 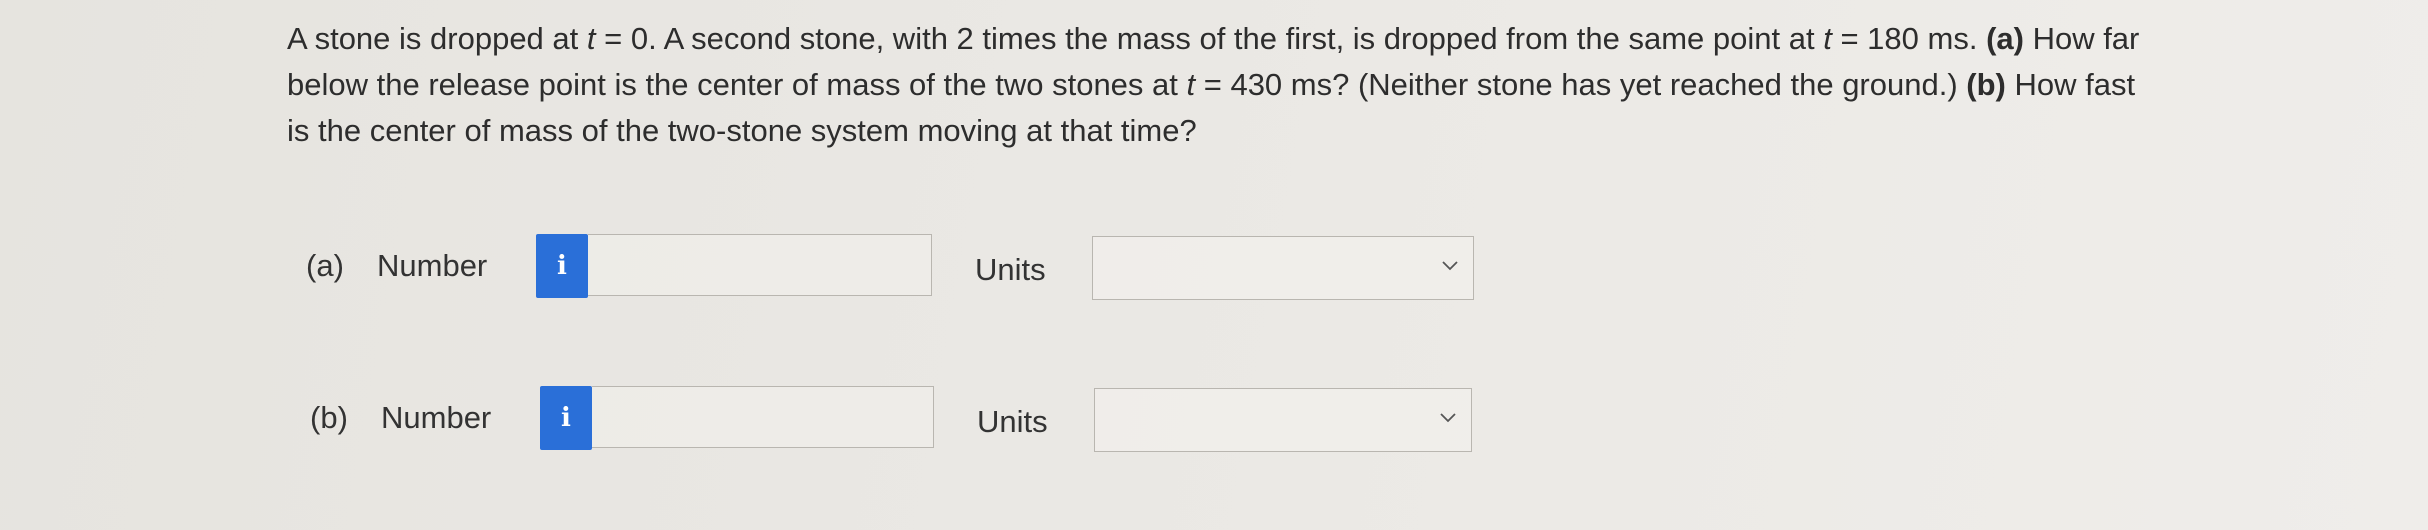 I want to click on number-label-a: Number, so click(x=432, y=265).